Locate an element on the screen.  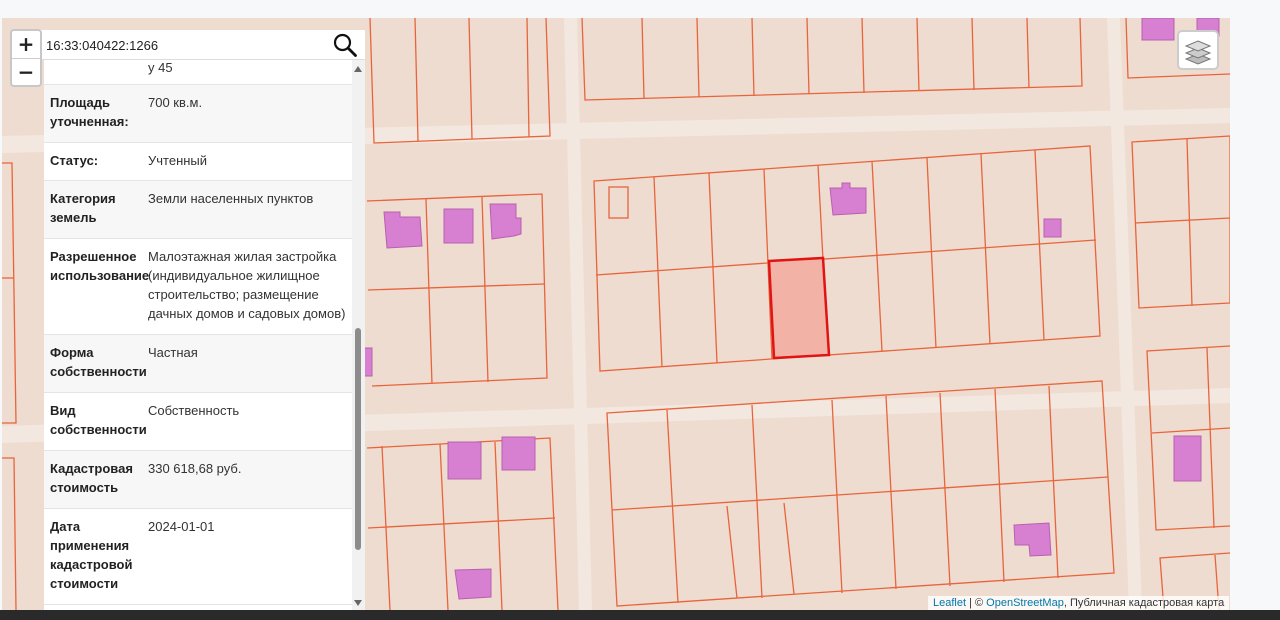
bottom-bar is located at coordinates (640, 615).